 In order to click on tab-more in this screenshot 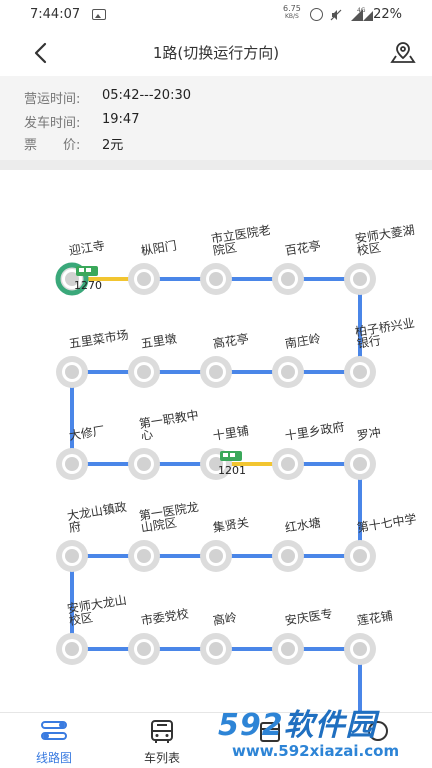, I will do `click(378, 740)`.